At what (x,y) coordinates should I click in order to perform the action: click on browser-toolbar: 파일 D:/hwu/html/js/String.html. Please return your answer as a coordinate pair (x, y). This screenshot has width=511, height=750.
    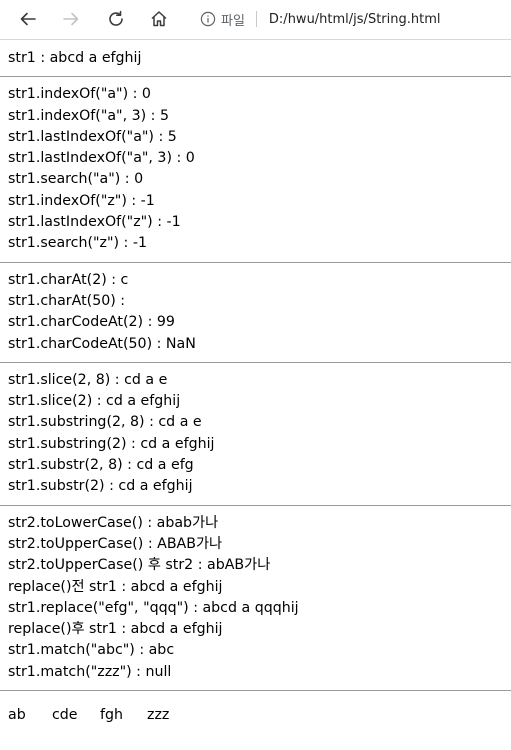
    Looking at the image, I should click on (255, 20).